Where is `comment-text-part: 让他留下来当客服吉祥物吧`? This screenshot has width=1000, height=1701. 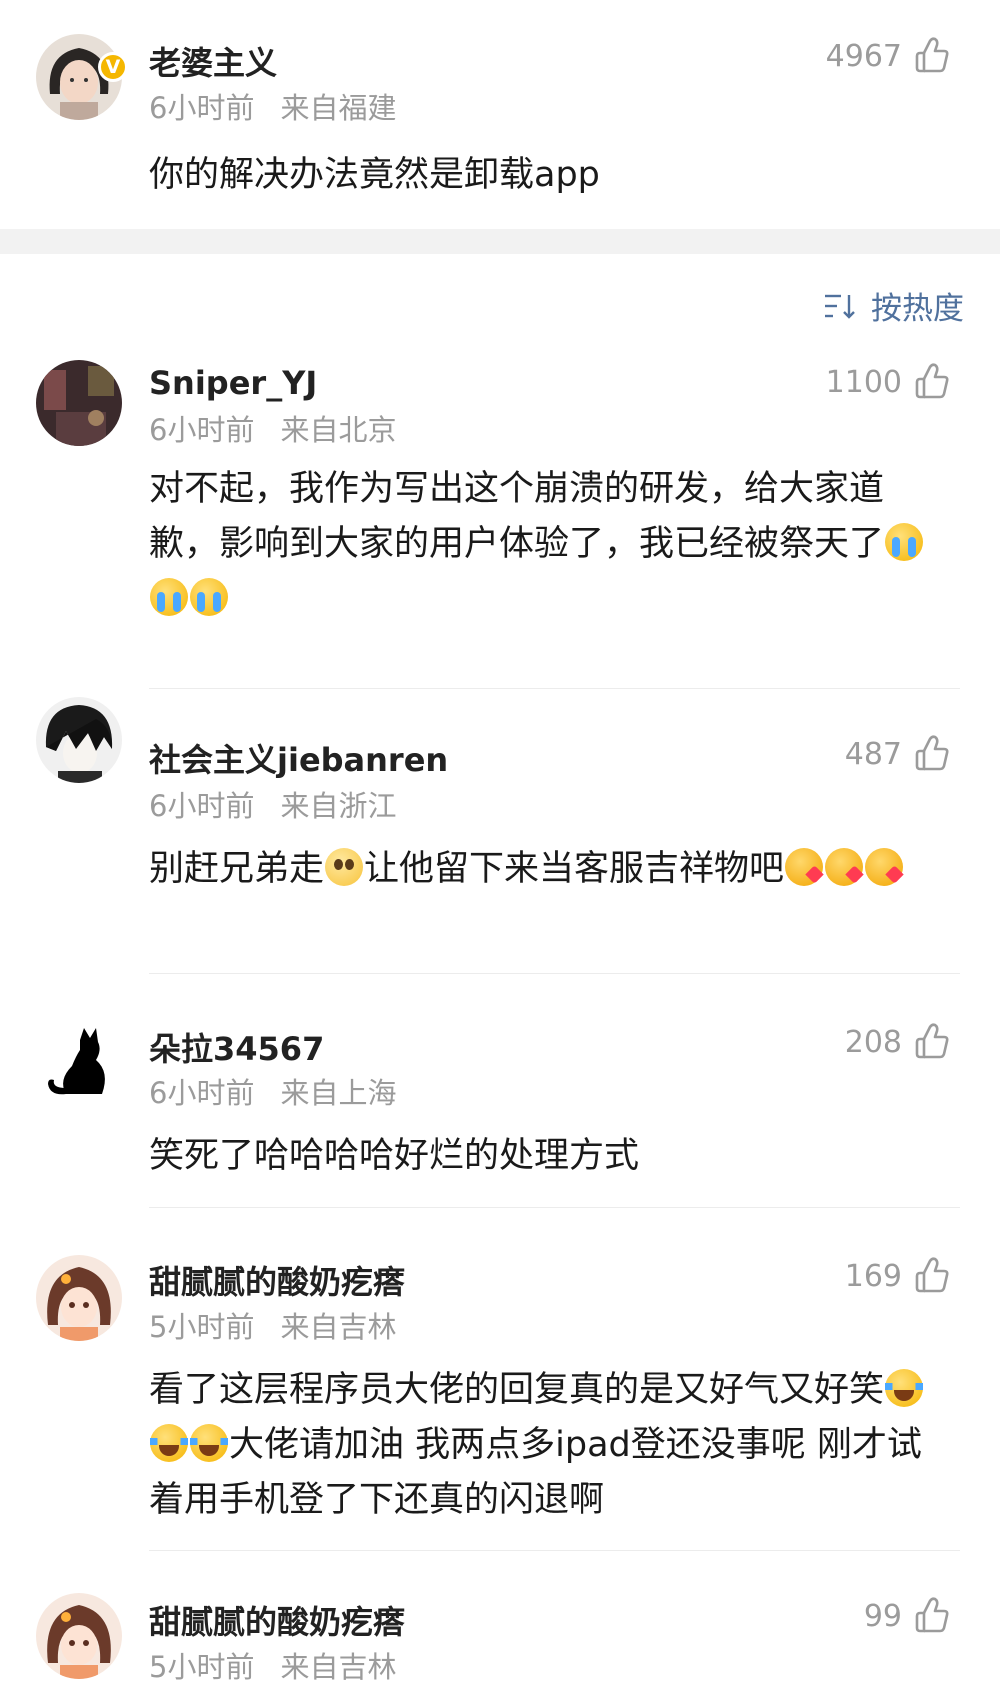
comment-text-part: 让他留下来当客服吉祥物吧 is located at coordinates (574, 869).